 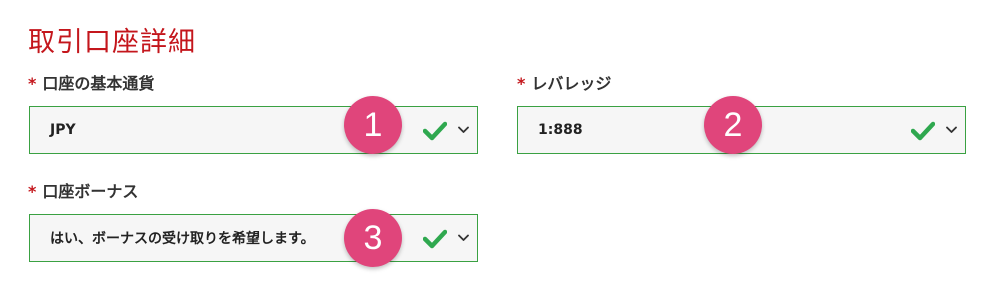 I want to click on field-label-base-currency: * 口座の基本通貨, so click(x=91, y=82).